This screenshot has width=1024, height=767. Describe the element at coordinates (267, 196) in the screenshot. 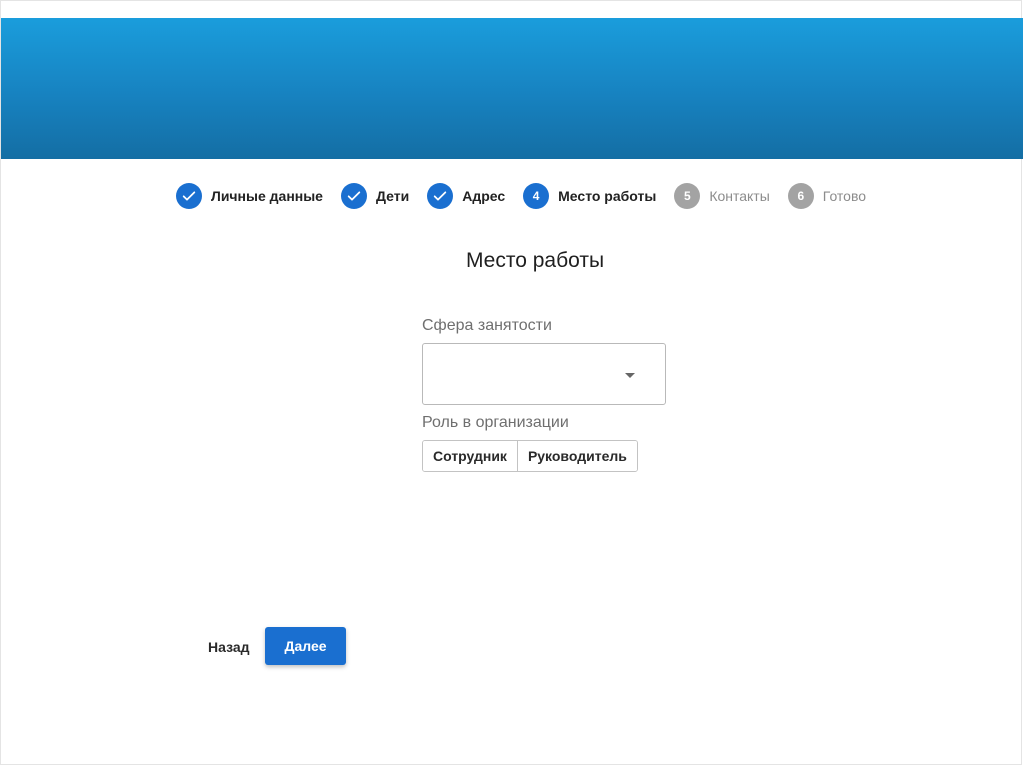

I see `step-label: Личные данные` at that location.